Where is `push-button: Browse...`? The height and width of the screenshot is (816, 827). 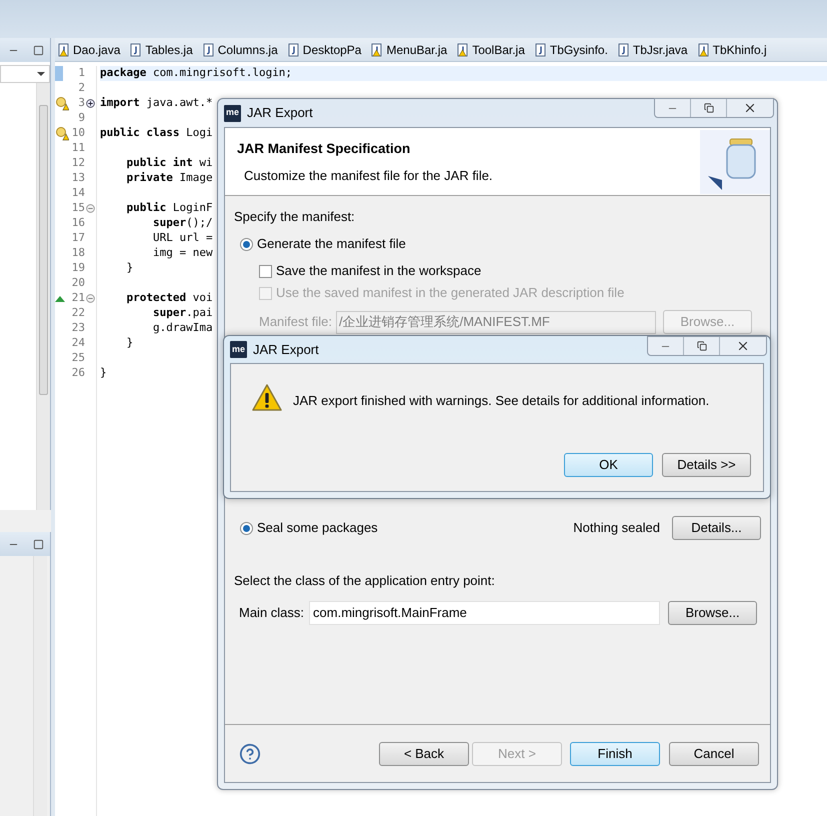
push-button: Browse... is located at coordinates (713, 613).